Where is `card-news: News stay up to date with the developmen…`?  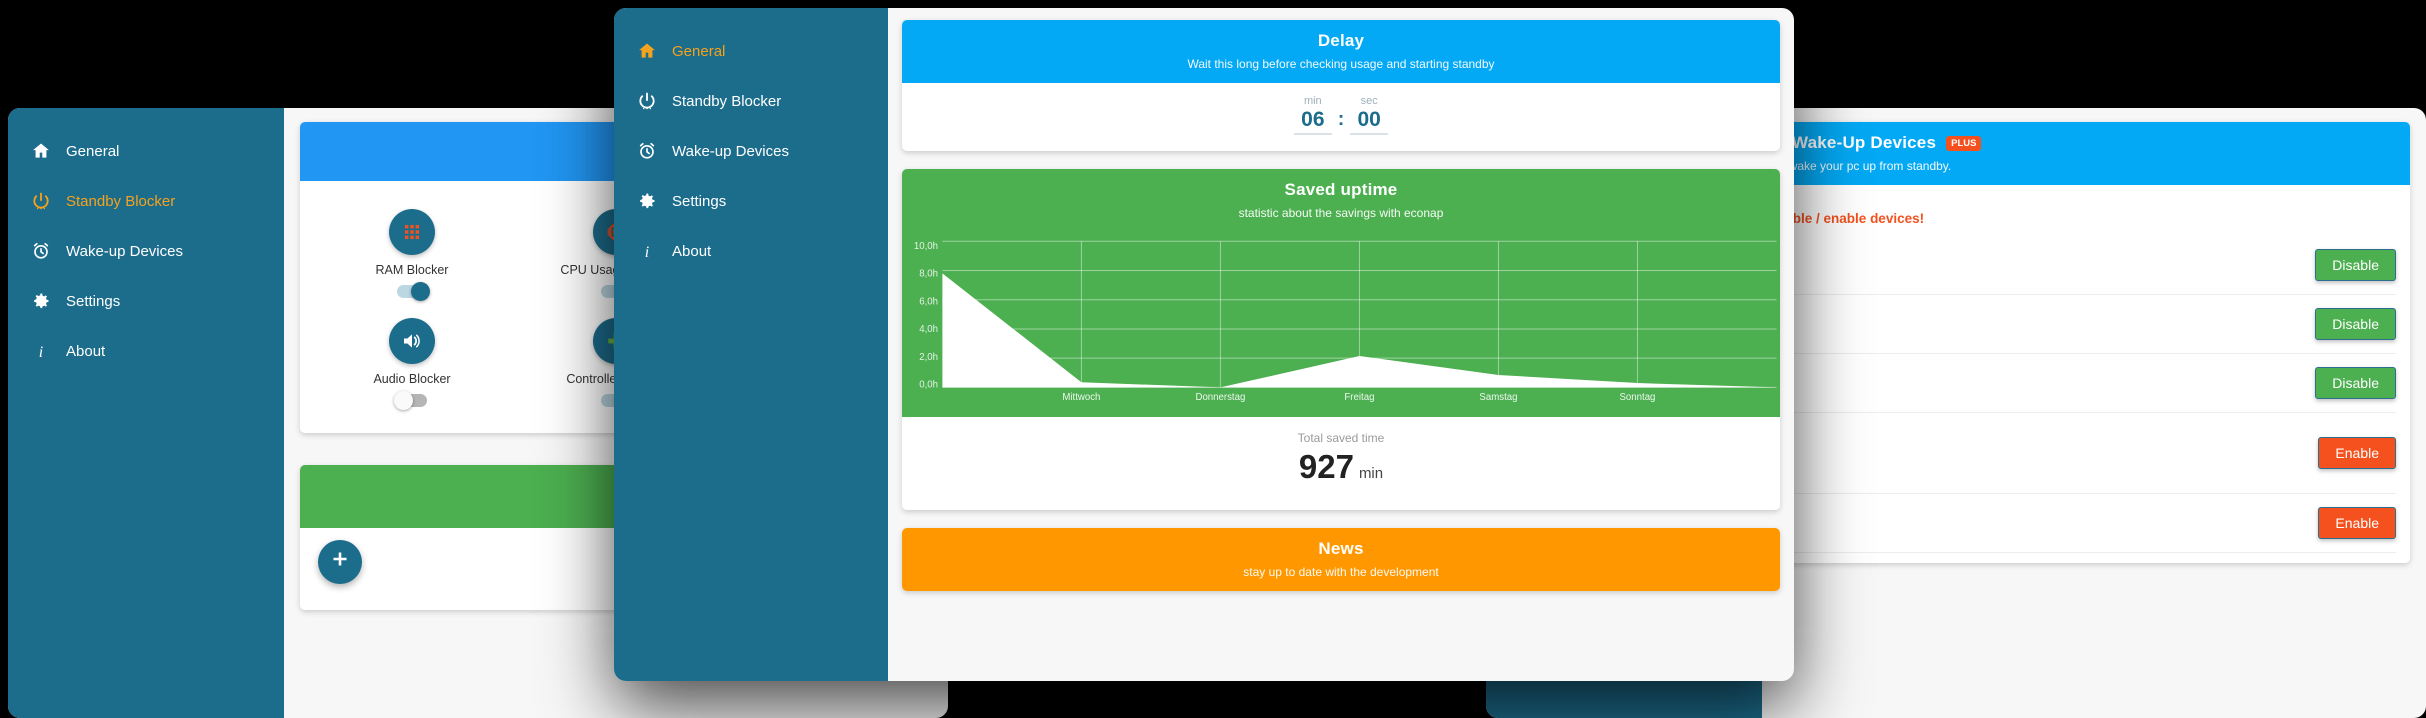
card-news: News stay up to date with the developmen… is located at coordinates (1341, 559).